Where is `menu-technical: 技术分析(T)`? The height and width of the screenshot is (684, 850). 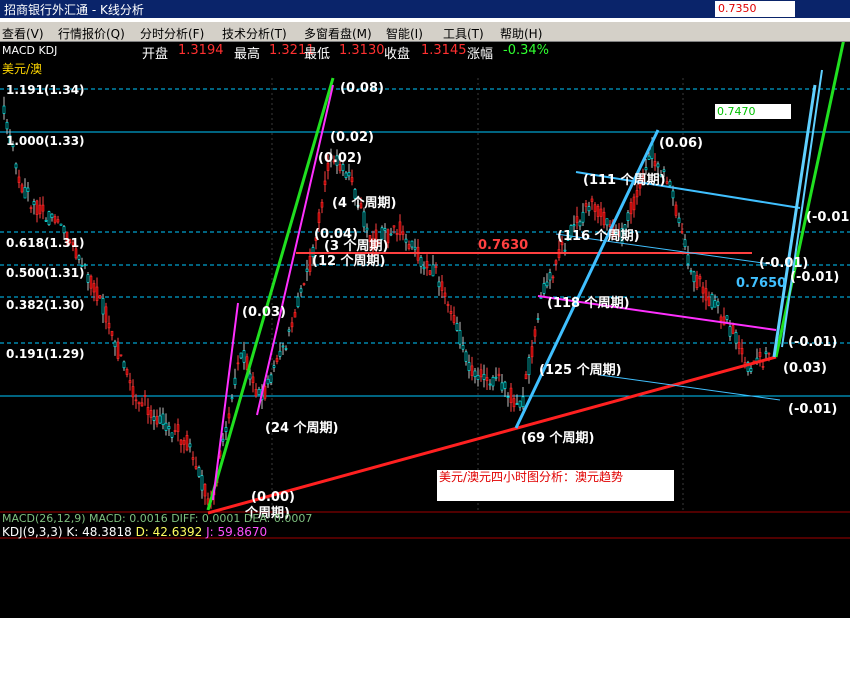 menu-technical: 技术分析(T) is located at coordinates (254, 33).